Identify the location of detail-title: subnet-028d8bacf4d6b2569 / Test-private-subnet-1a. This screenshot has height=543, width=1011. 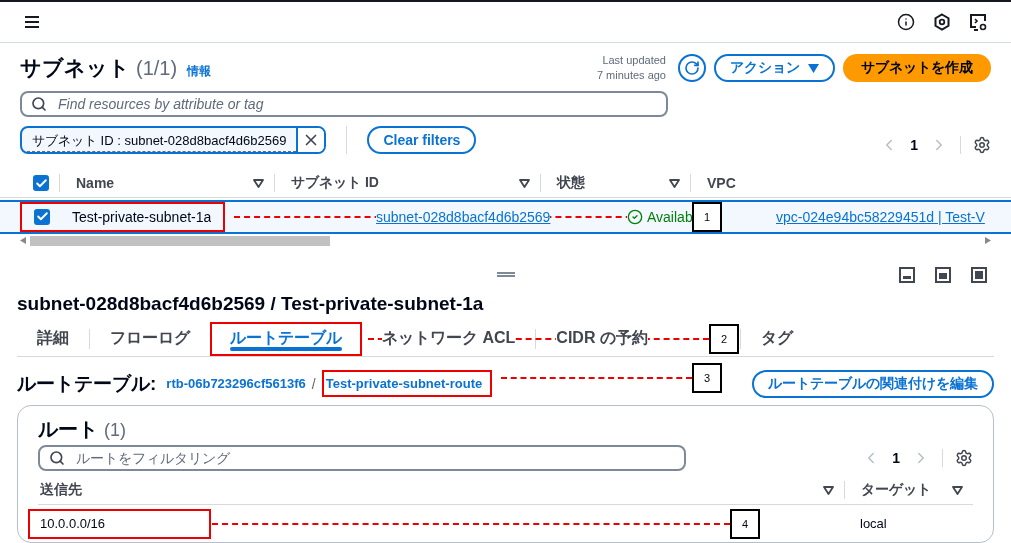
(250, 304).